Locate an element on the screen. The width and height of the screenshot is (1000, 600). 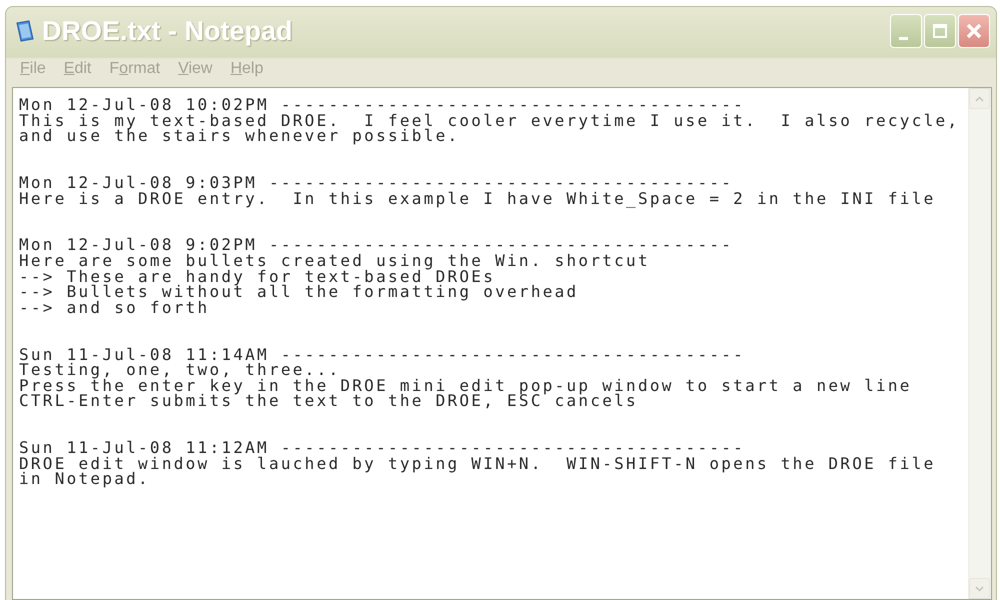
close-icon is located at coordinates (974, 31).